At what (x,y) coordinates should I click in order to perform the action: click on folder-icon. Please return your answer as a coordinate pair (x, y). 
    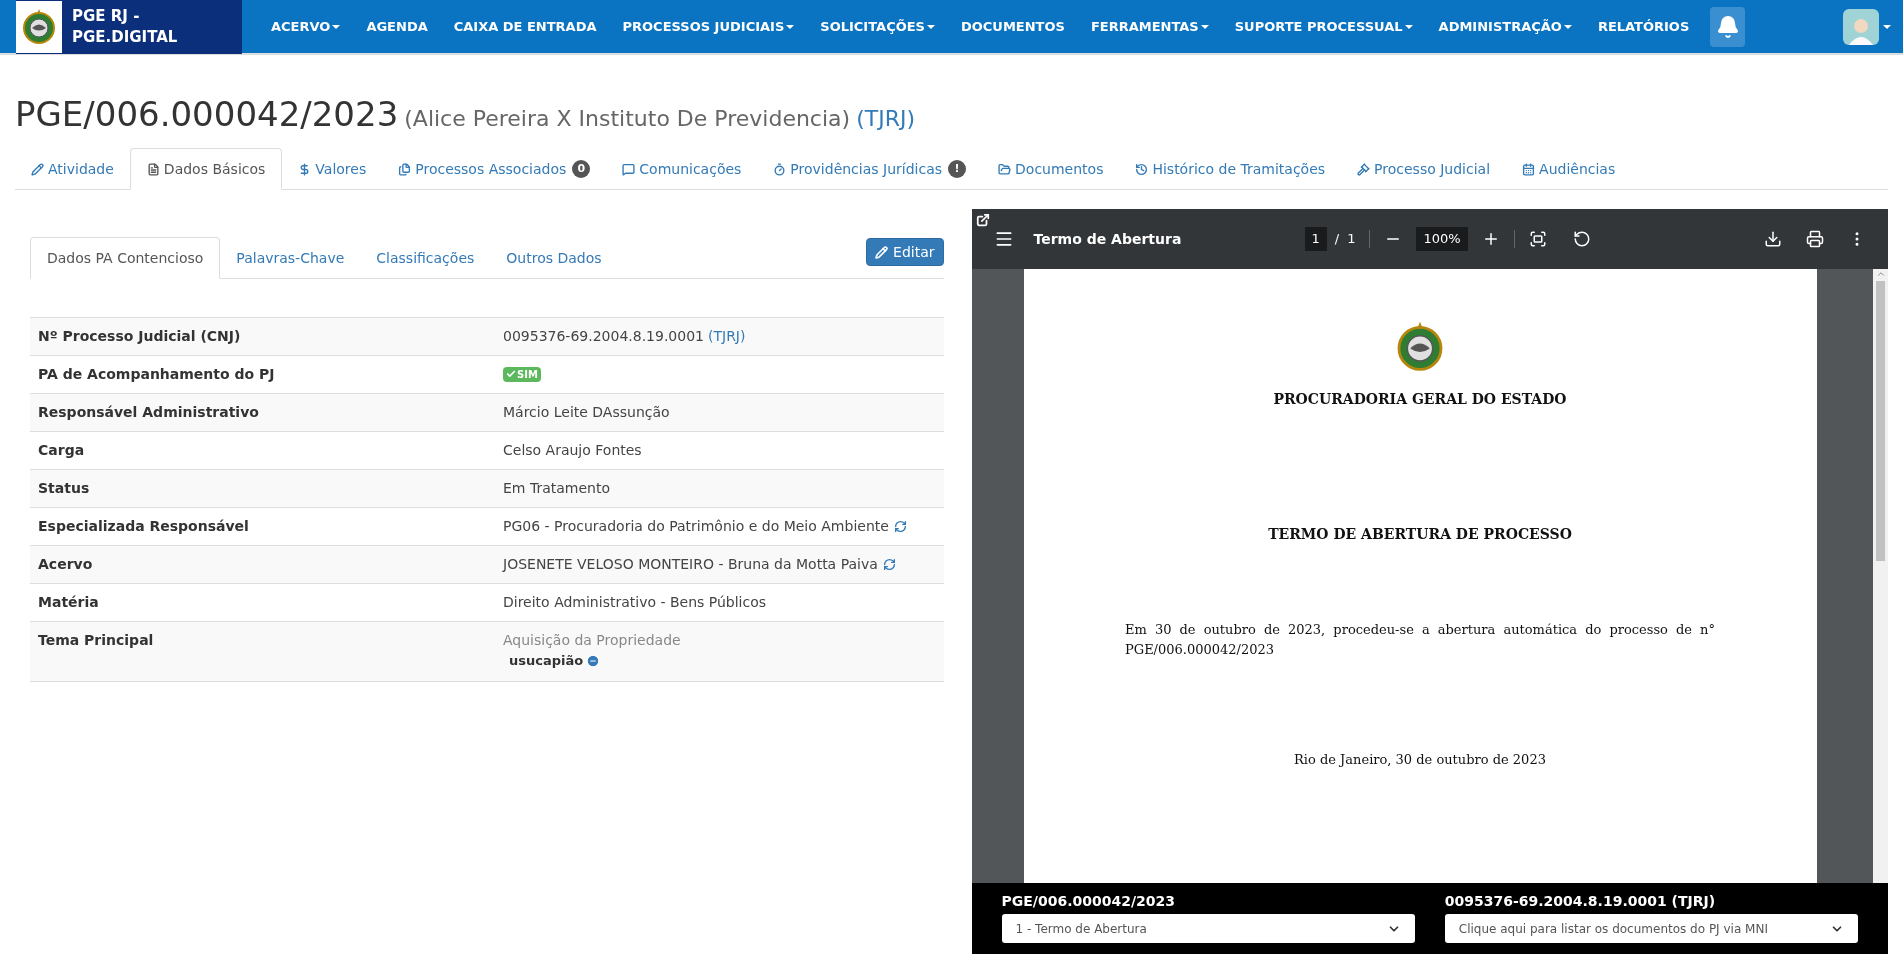
    Looking at the image, I should click on (1005, 169).